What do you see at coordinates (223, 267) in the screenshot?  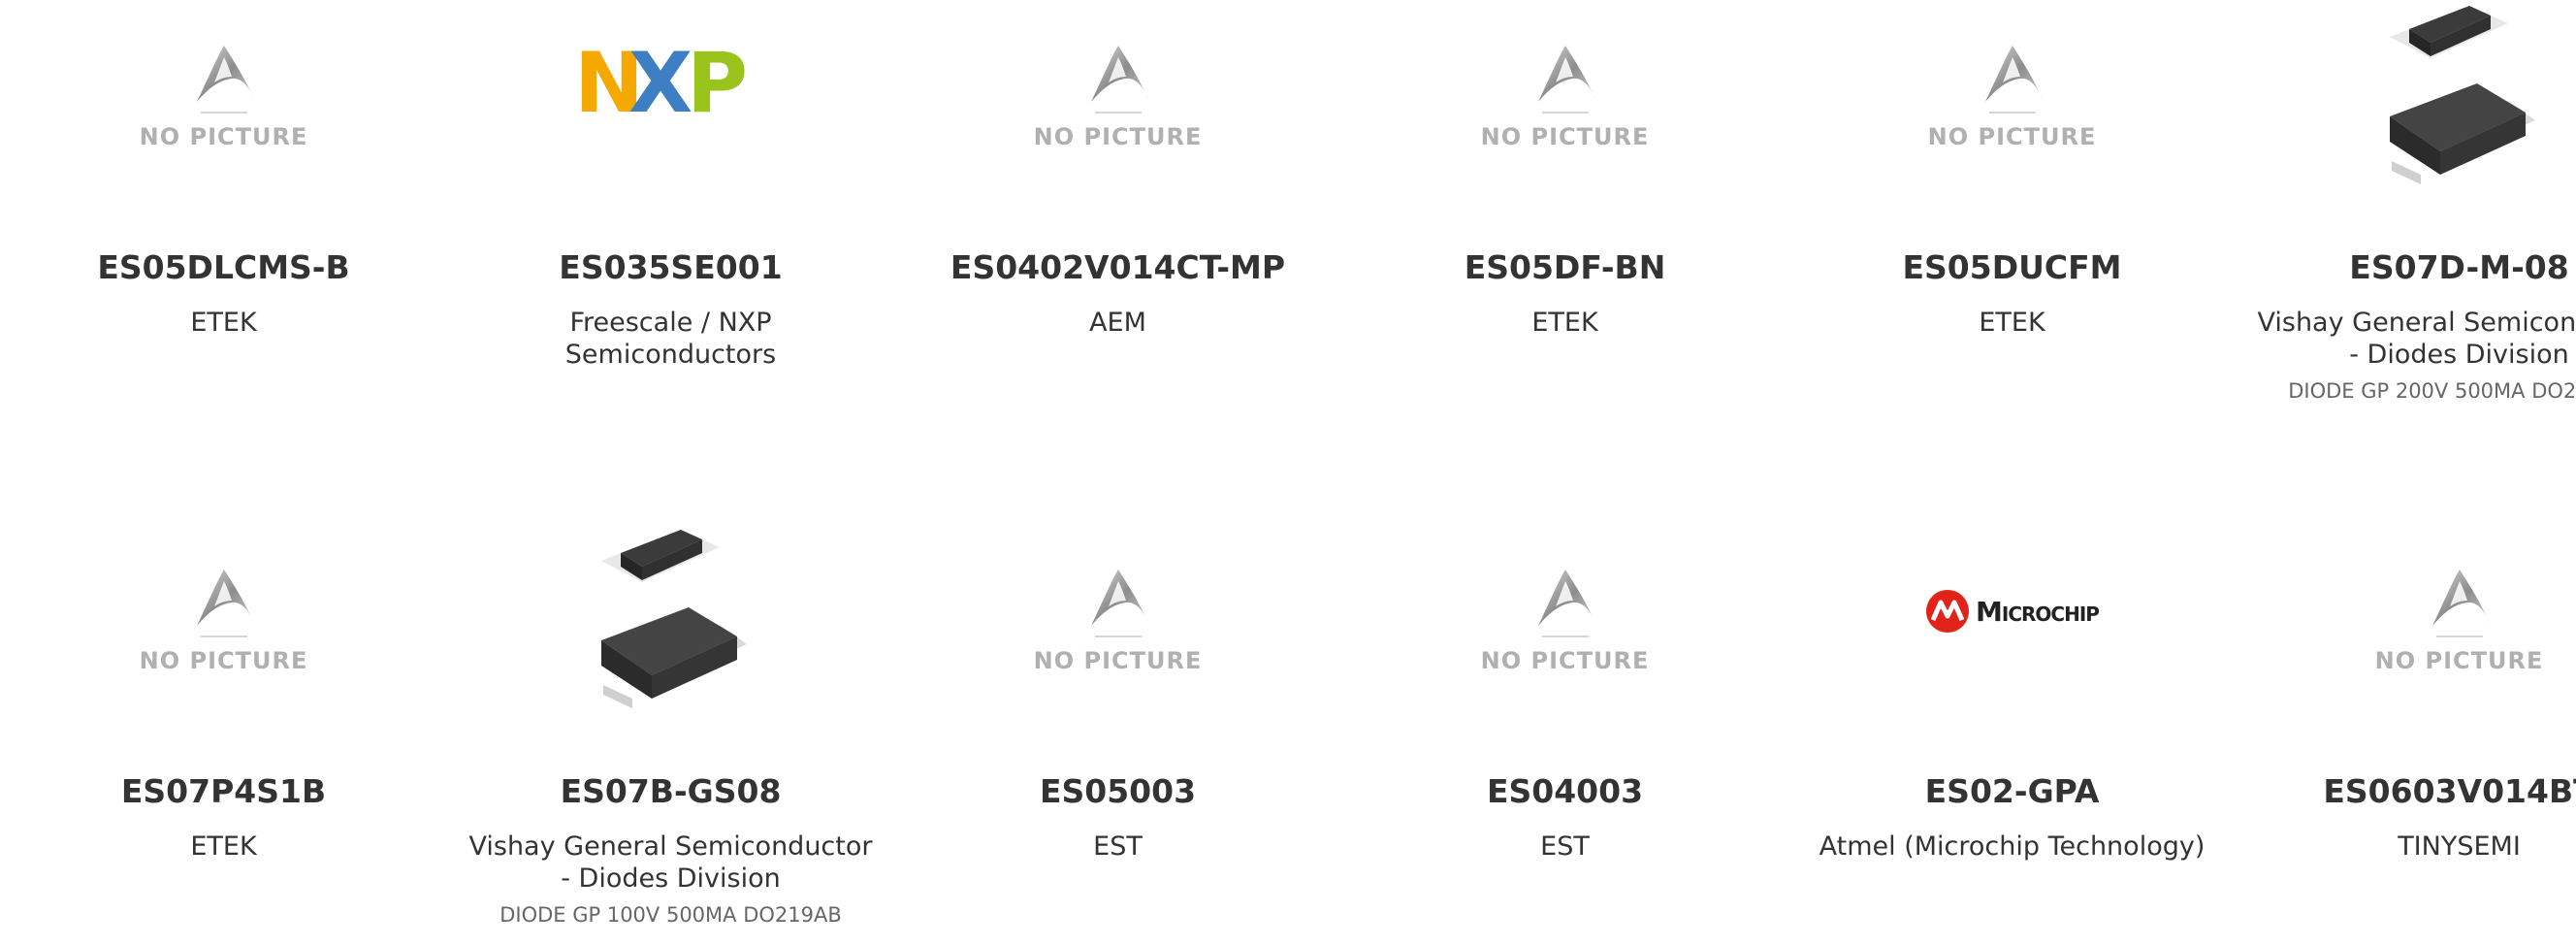 I see `part-number-link: ES05DLCMS-B` at bounding box center [223, 267].